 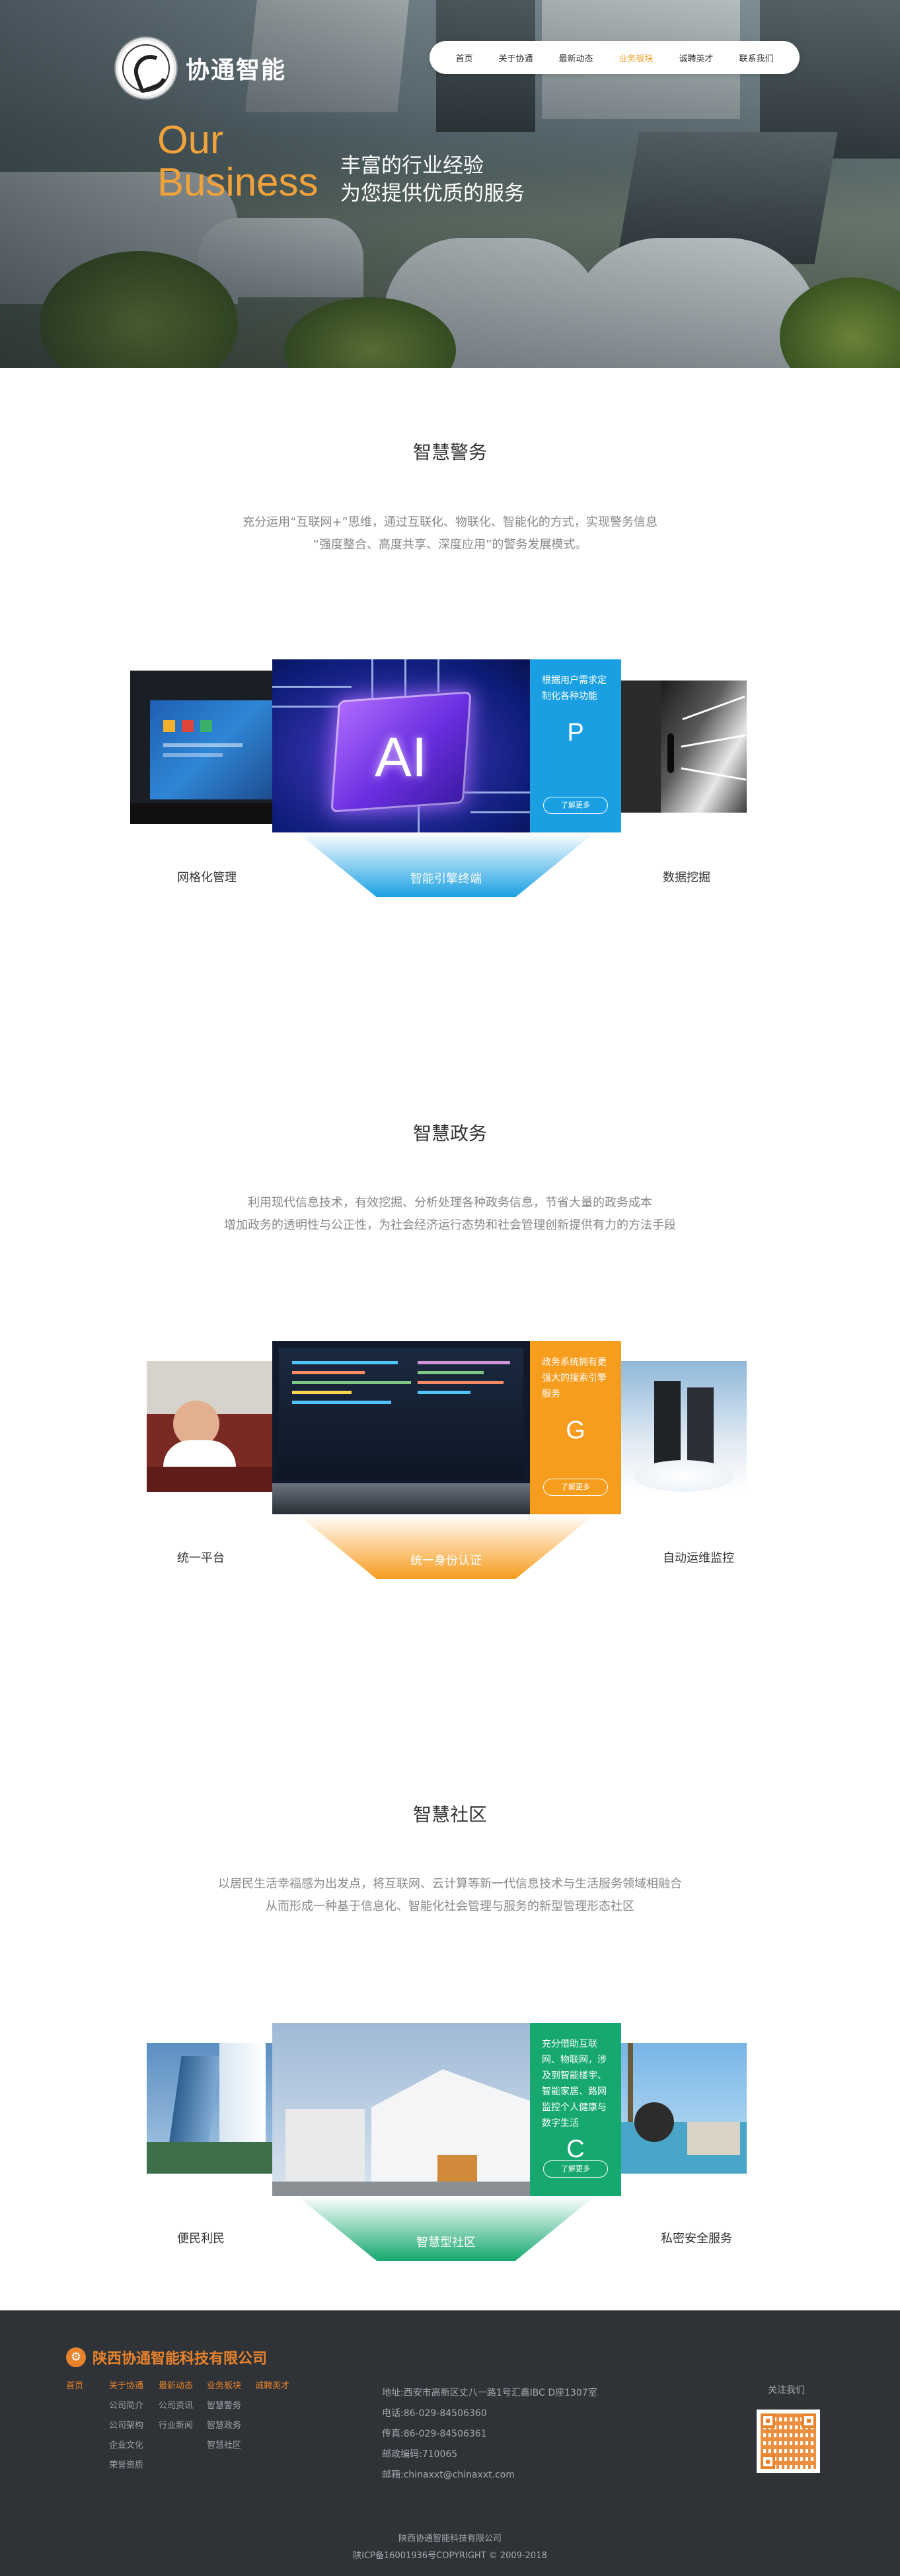 What do you see at coordinates (450, 1225) in the screenshot?
I see `section-desc-line2: 增加政务的透明性与公正性，为社会经济运行态势和社会管理创新提供有力的方法手段` at bounding box center [450, 1225].